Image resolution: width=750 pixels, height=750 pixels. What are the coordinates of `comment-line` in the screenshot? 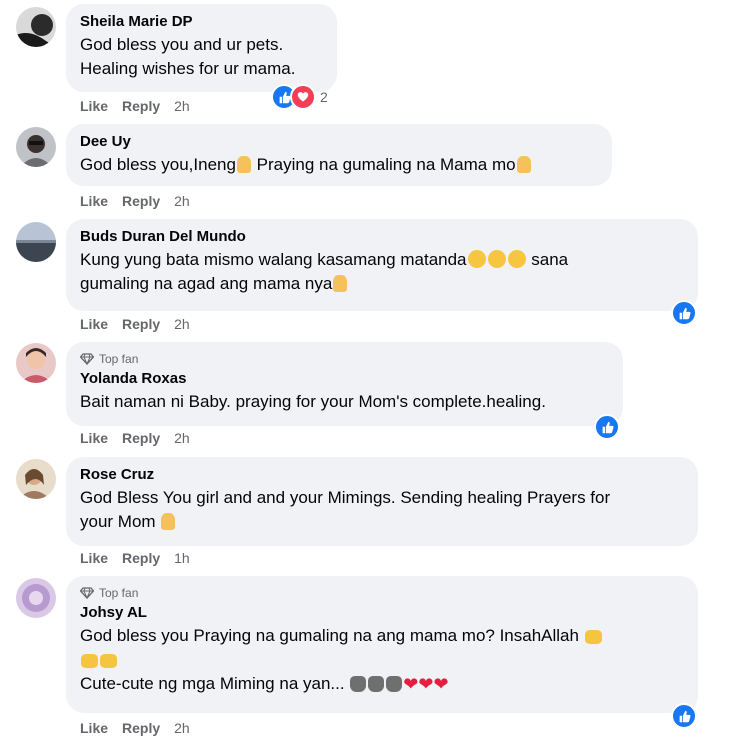 It's located at (382, 660).